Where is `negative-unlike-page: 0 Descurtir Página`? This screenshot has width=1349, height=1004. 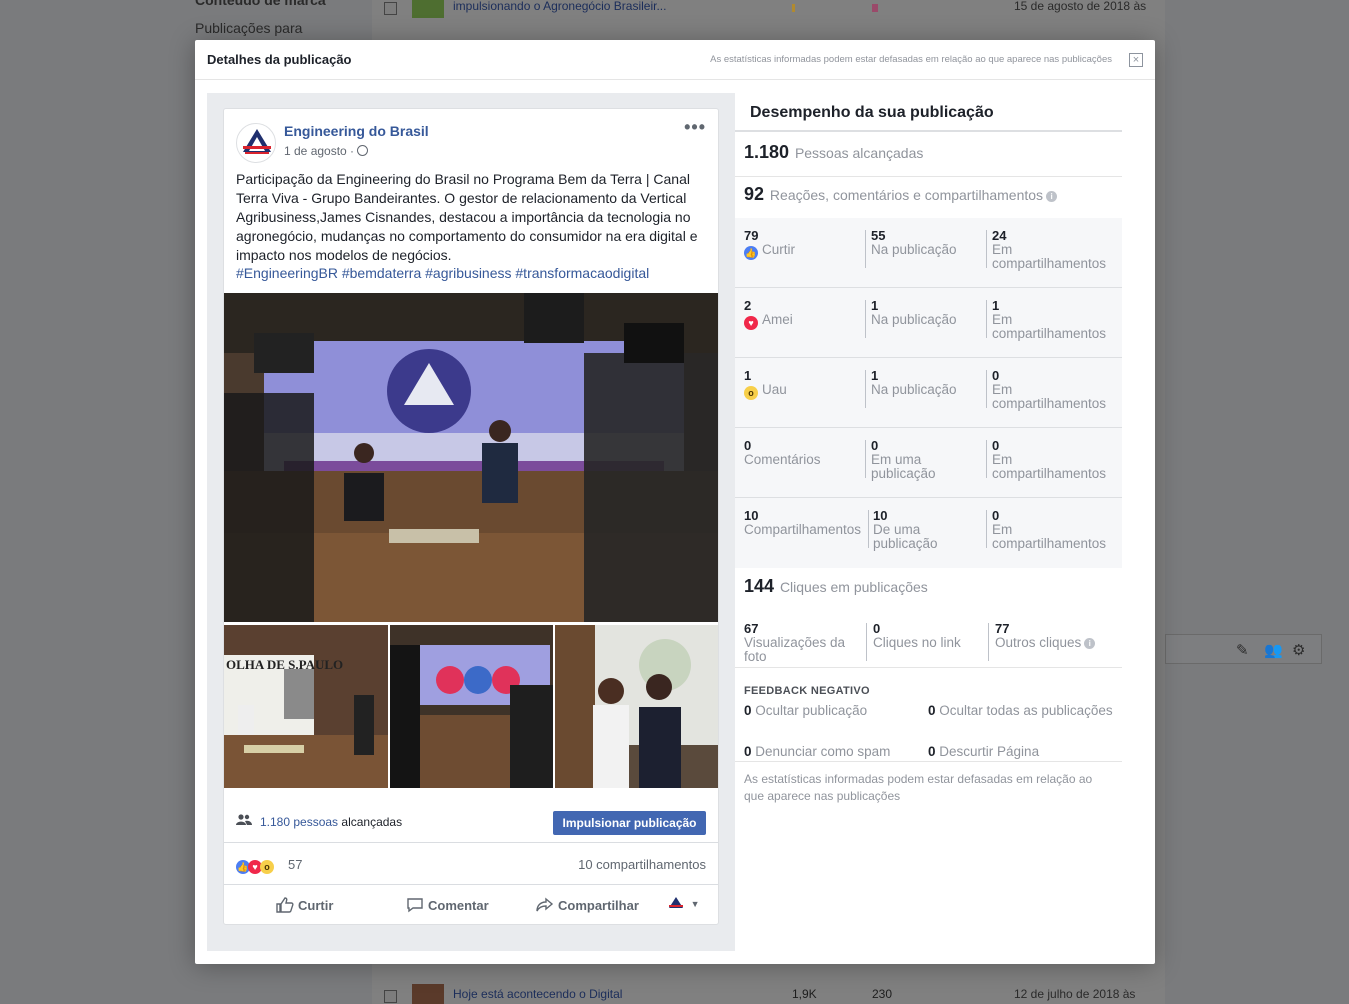 negative-unlike-page: 0 Descurtir Página is located at coordinates (984, 751).